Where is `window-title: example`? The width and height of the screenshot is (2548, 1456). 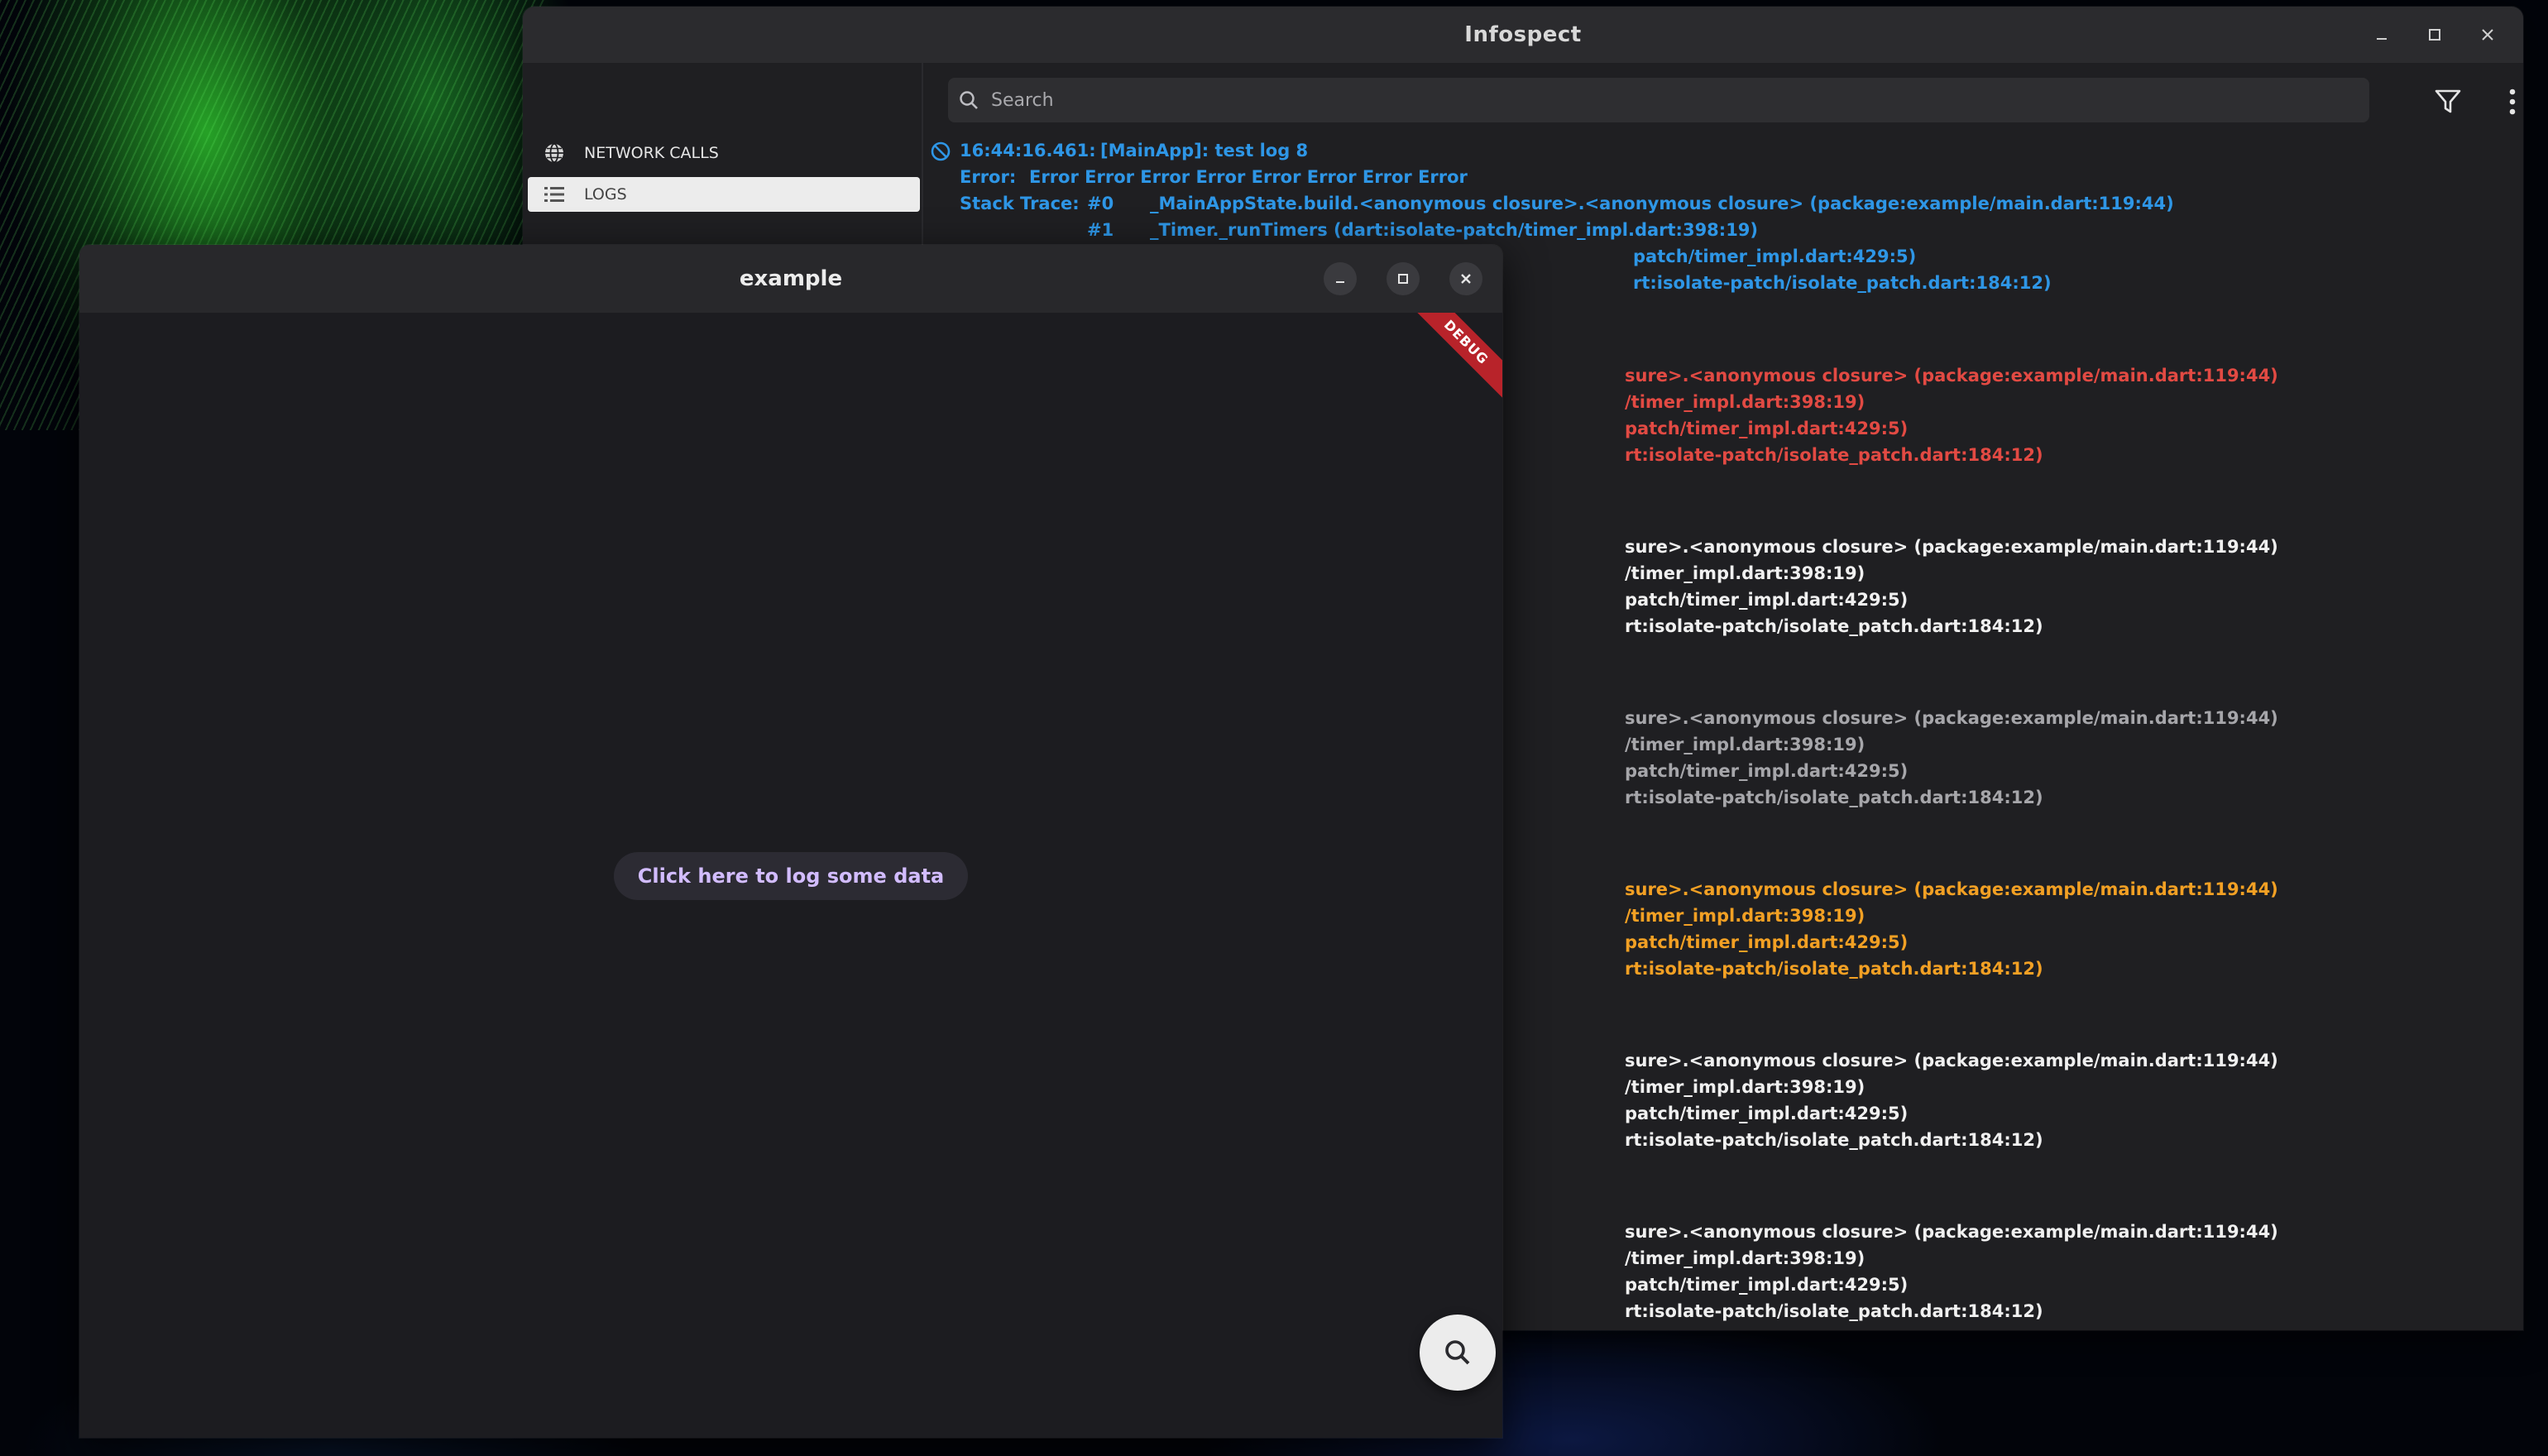
window-title: example is located at coordinates (791, 278).